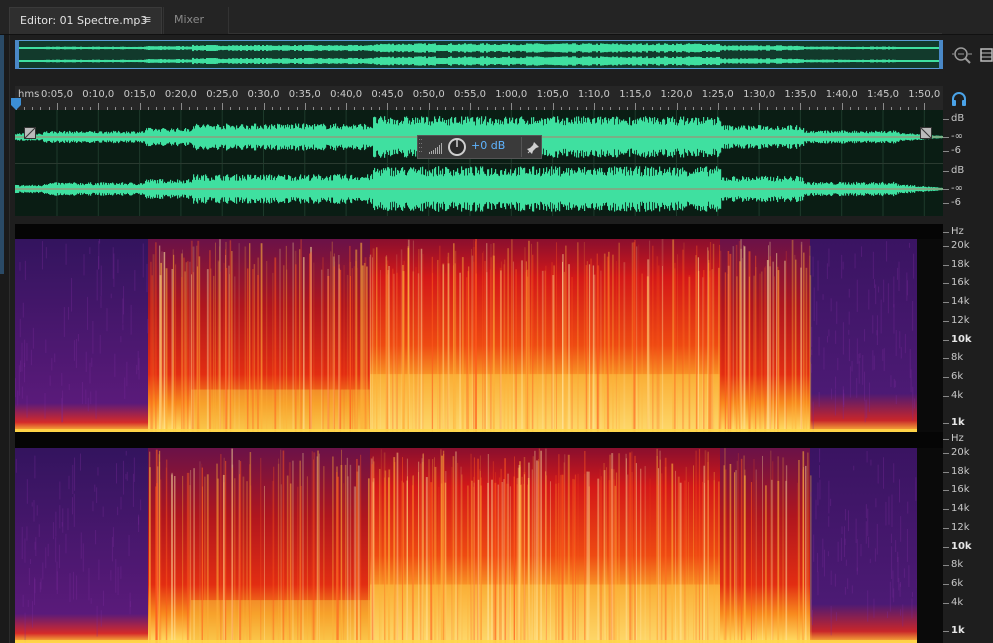 The width and height of the screenshot is (993, 643). What do you see at coordinates (30, 131) in the screenshot?
I see `fade-in-handle` at bounding box center [30, 131].